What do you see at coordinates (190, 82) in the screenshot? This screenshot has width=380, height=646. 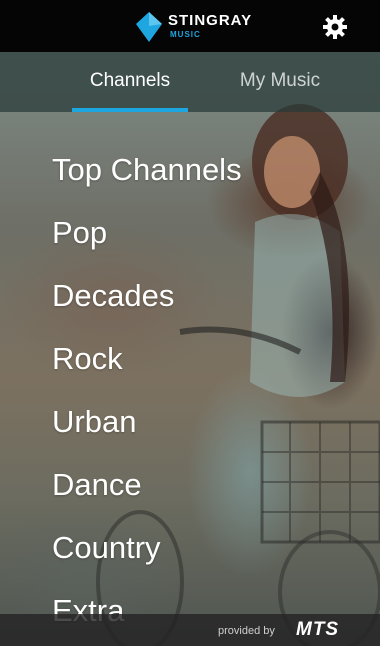 I see `tab-bar: Channels My Music` at bounding box center [190, 82].